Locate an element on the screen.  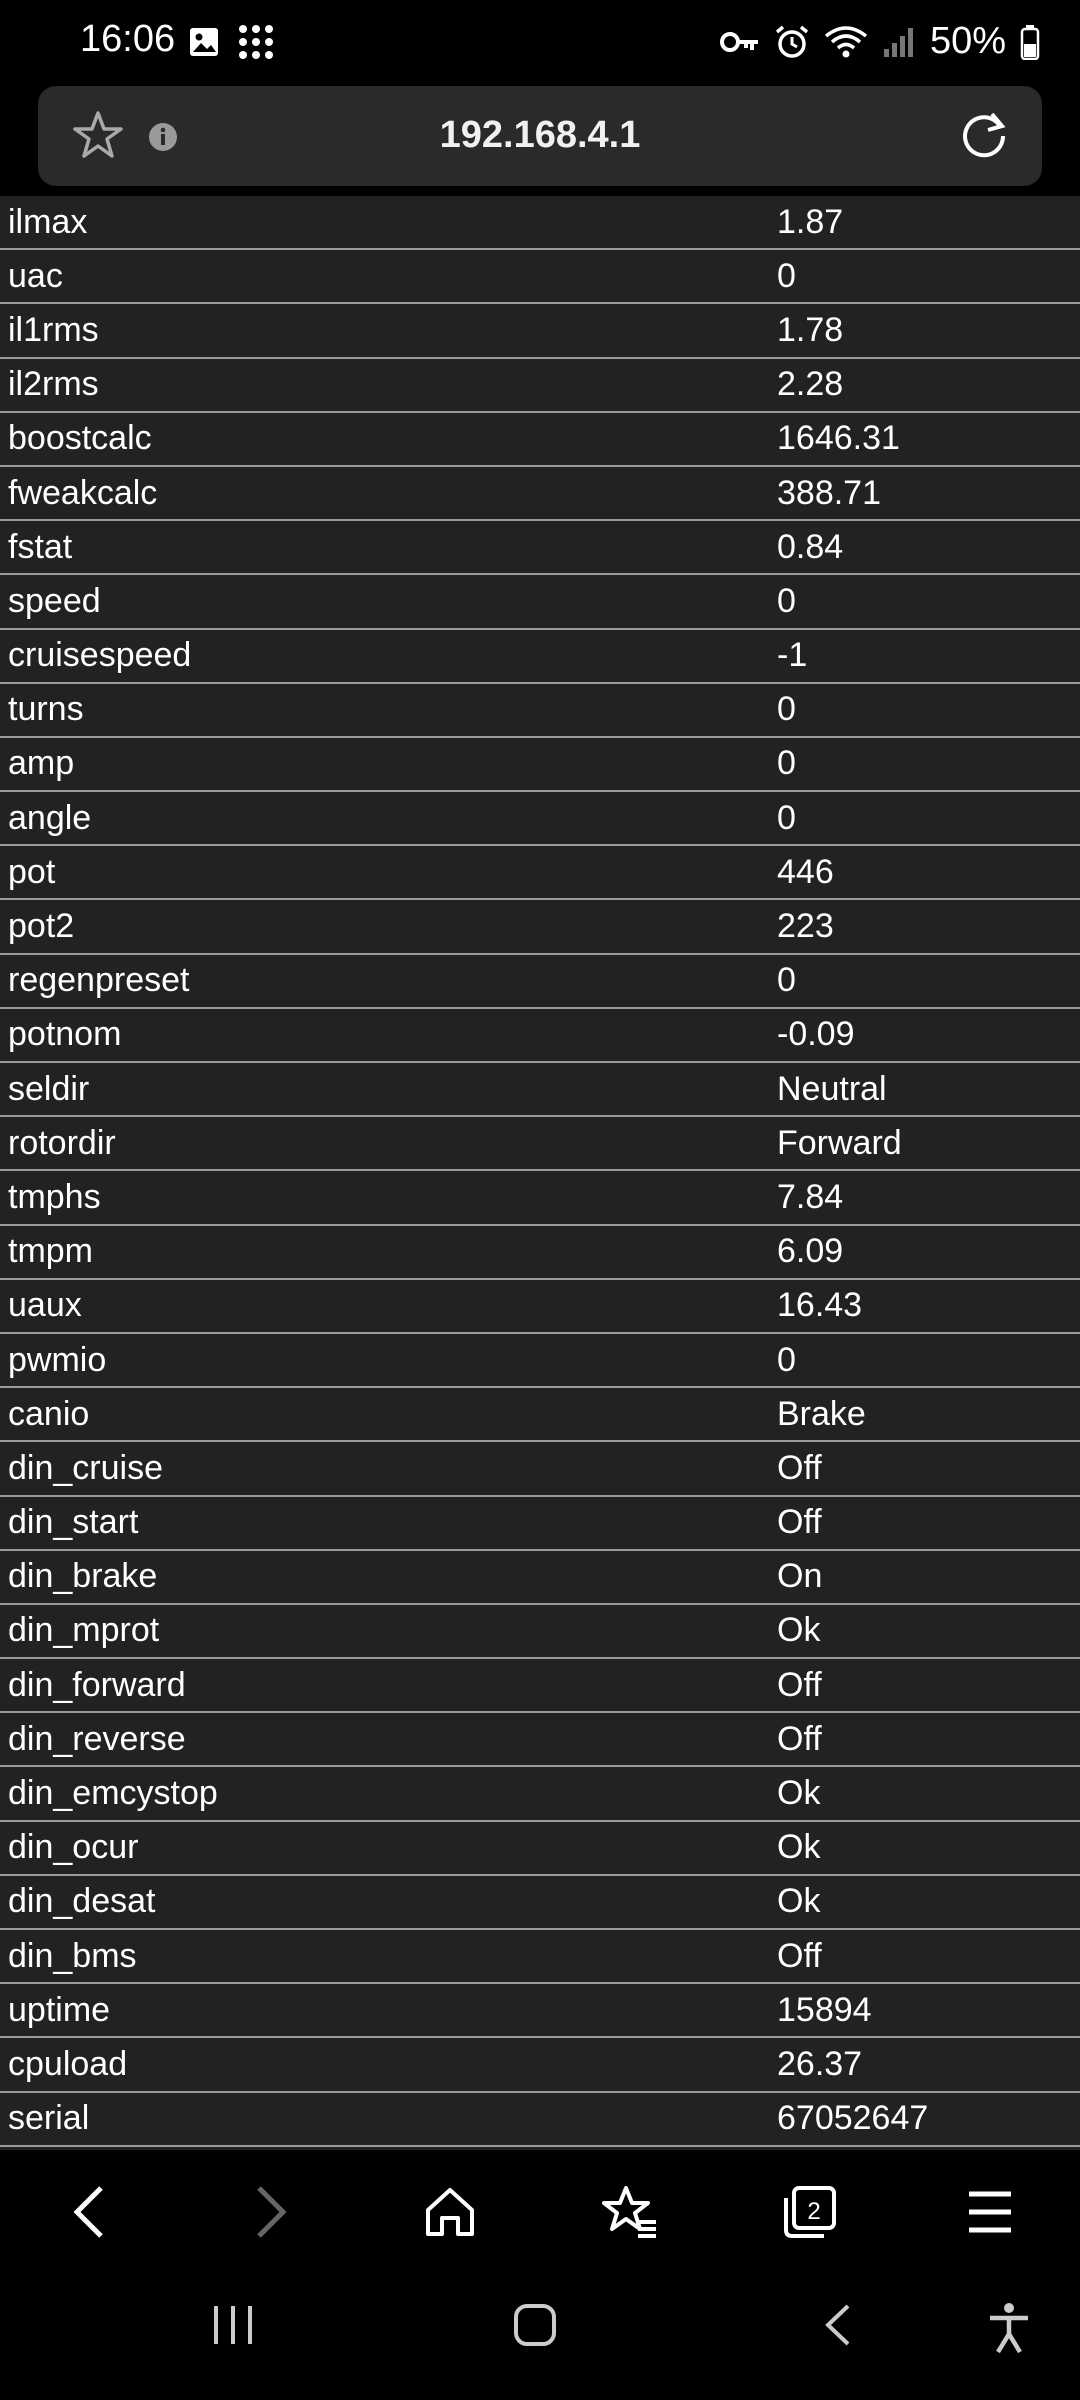
accessibility-icon is located at coordinates (1009, 2328).